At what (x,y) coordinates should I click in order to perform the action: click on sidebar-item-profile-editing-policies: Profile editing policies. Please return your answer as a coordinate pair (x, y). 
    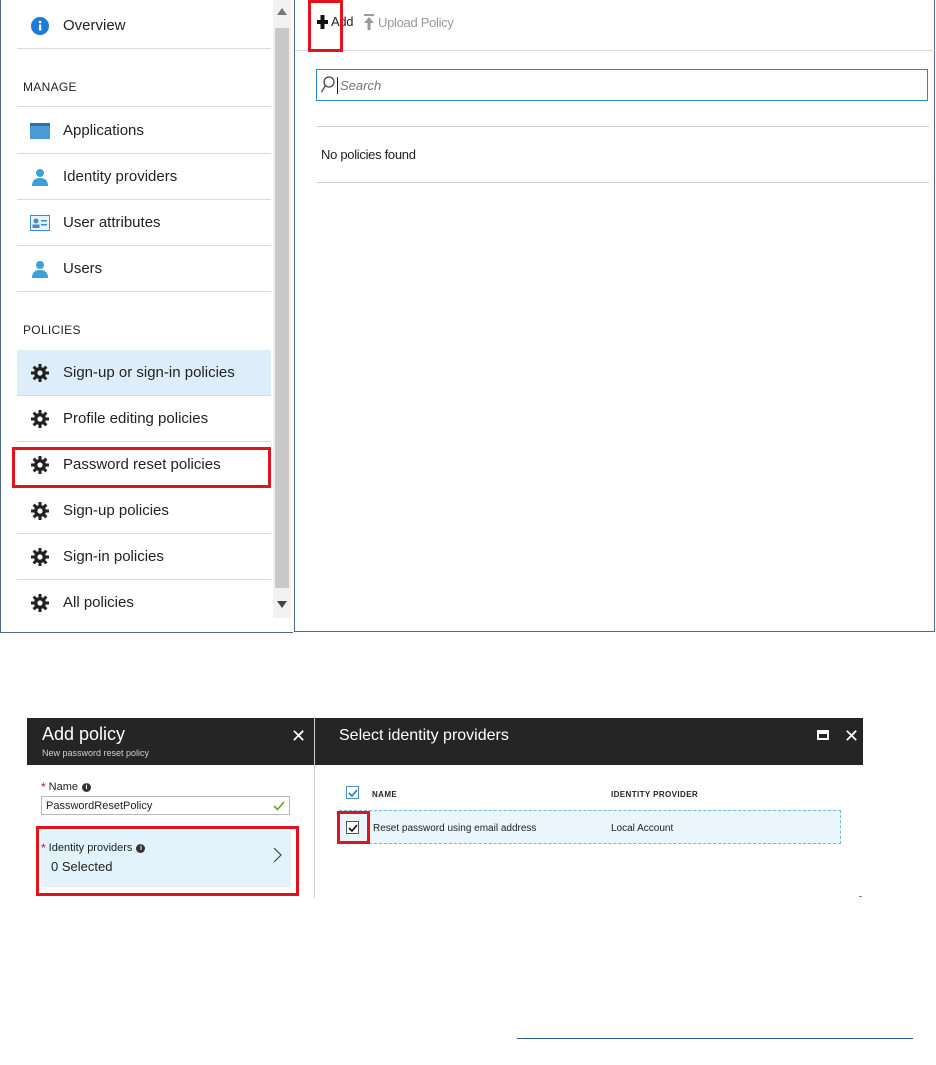
    Looking at the image, I should click on (144, 419).